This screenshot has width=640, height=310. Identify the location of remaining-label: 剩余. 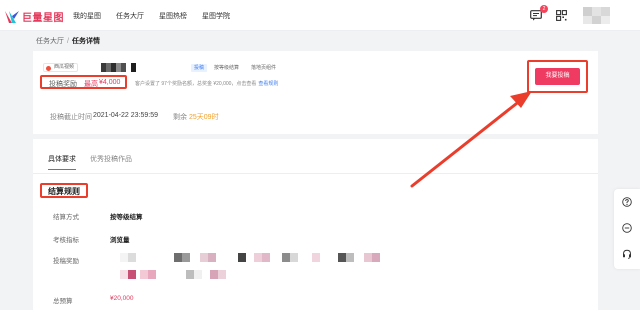
(180, 117).